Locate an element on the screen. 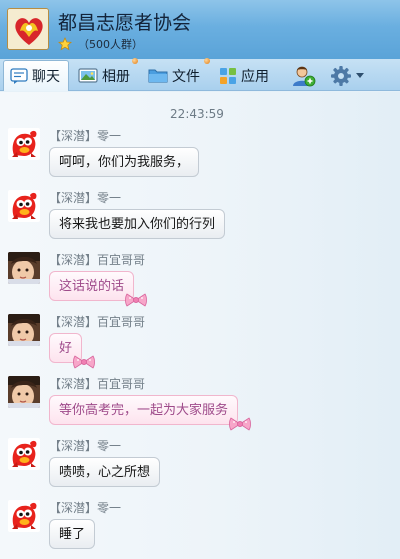  tab-files: 文件 is located at coordinates (180, 74).